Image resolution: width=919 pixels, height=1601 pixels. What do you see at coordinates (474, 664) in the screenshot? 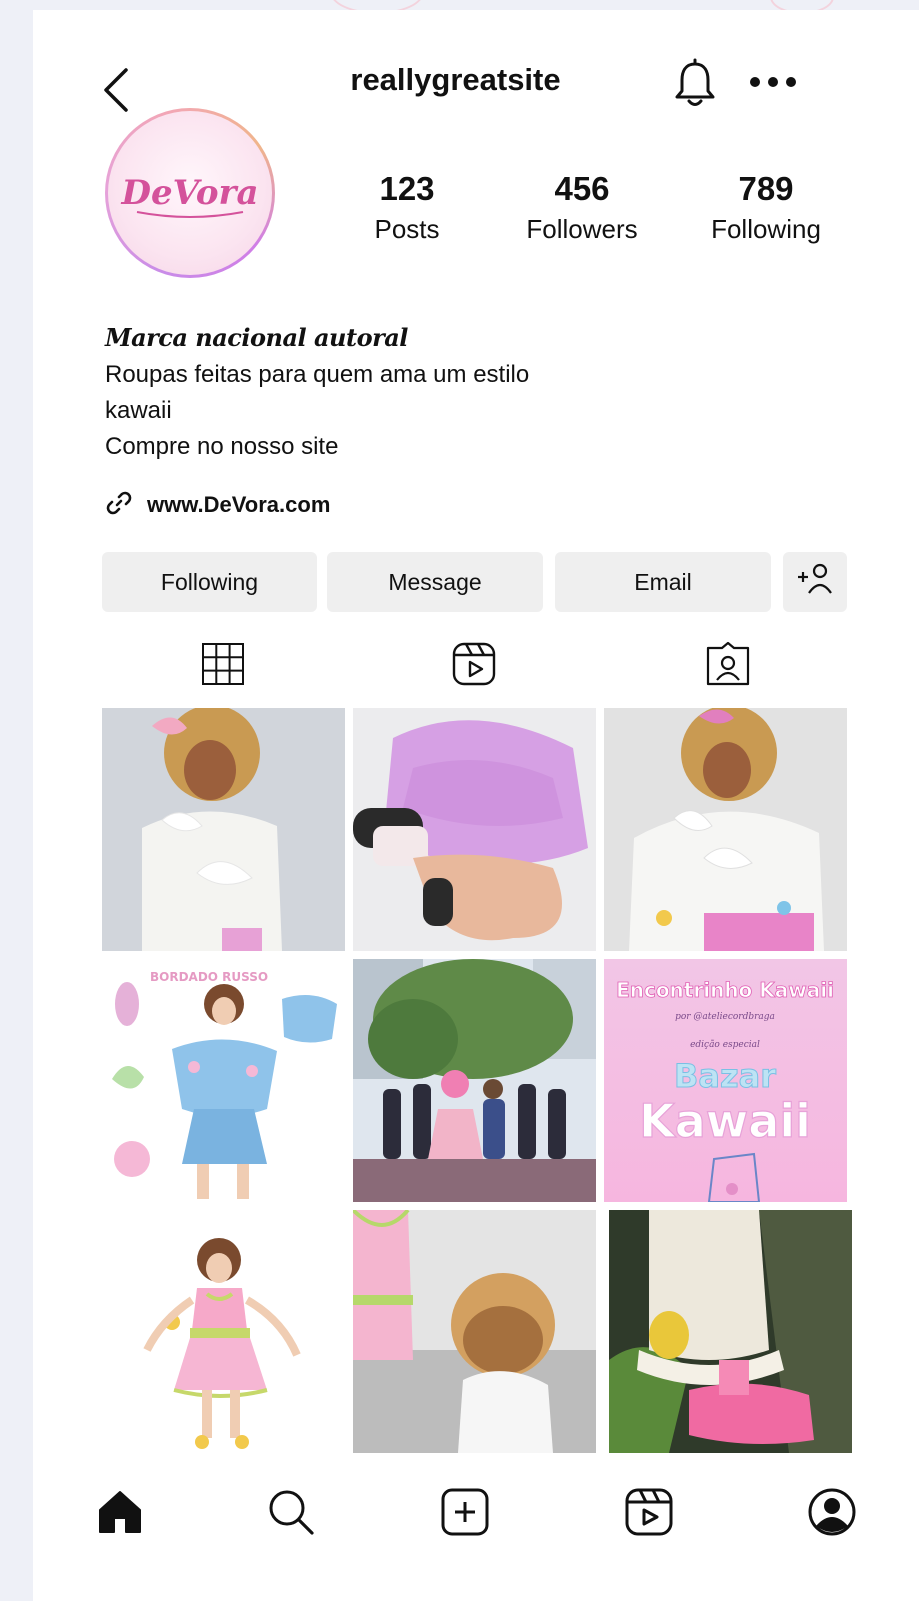
I see `reels-tab-icon` at bounding box center [474, 664].